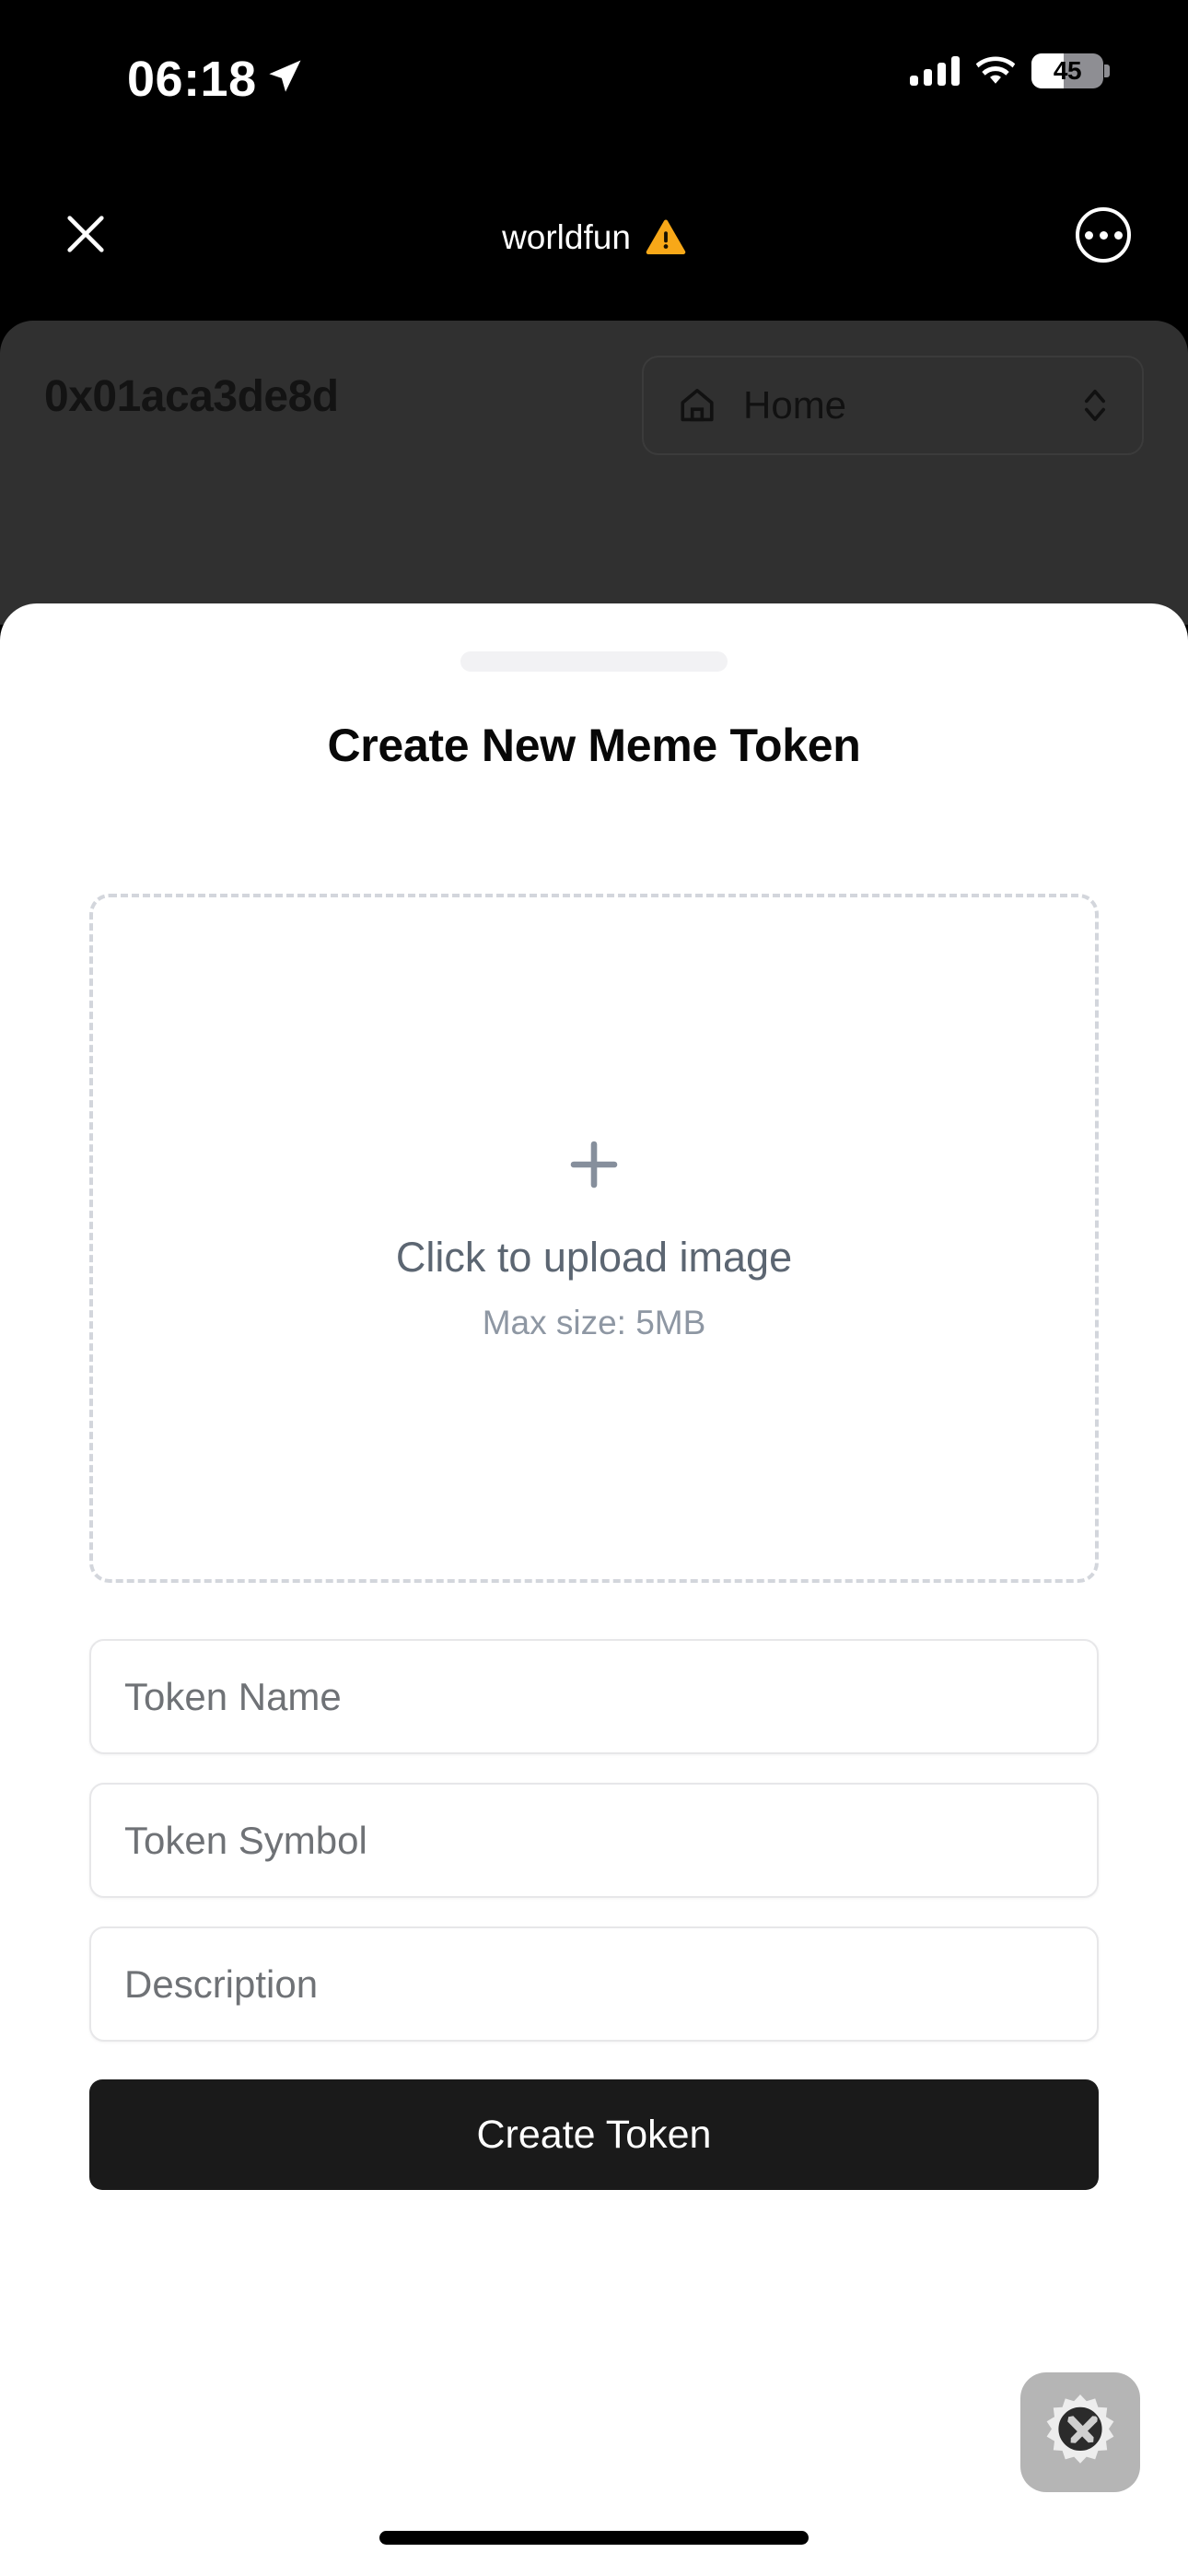 The image size is (1188, 2576). What do you see at coordinates (594, 1840) in the screenshot?
I see `token-symbol-input: Token Symbol` at bounding box center [594, 1840].